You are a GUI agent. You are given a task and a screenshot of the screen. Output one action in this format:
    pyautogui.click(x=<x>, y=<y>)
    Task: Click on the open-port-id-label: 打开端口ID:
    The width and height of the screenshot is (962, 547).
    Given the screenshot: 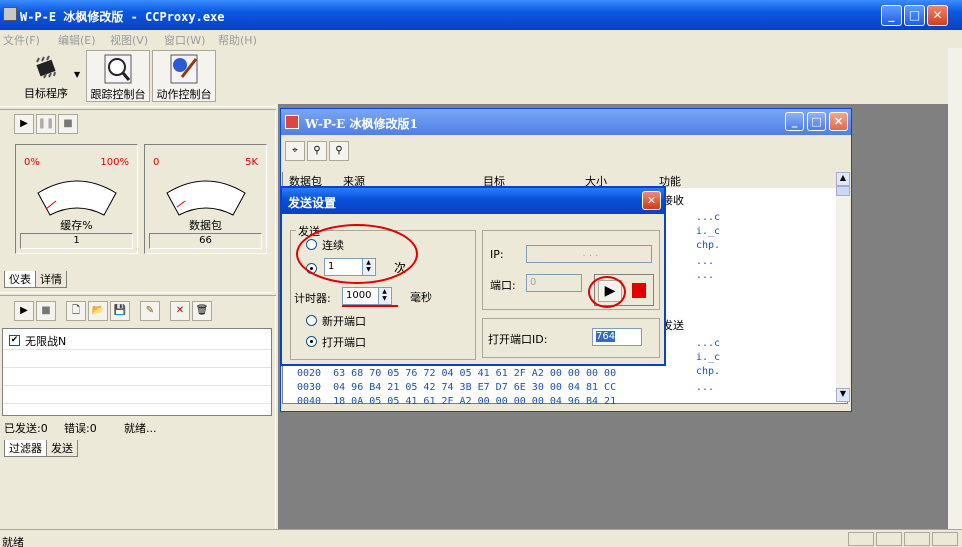 What is the action you would take?
    pyautogui.click(x=518, y=339)
    